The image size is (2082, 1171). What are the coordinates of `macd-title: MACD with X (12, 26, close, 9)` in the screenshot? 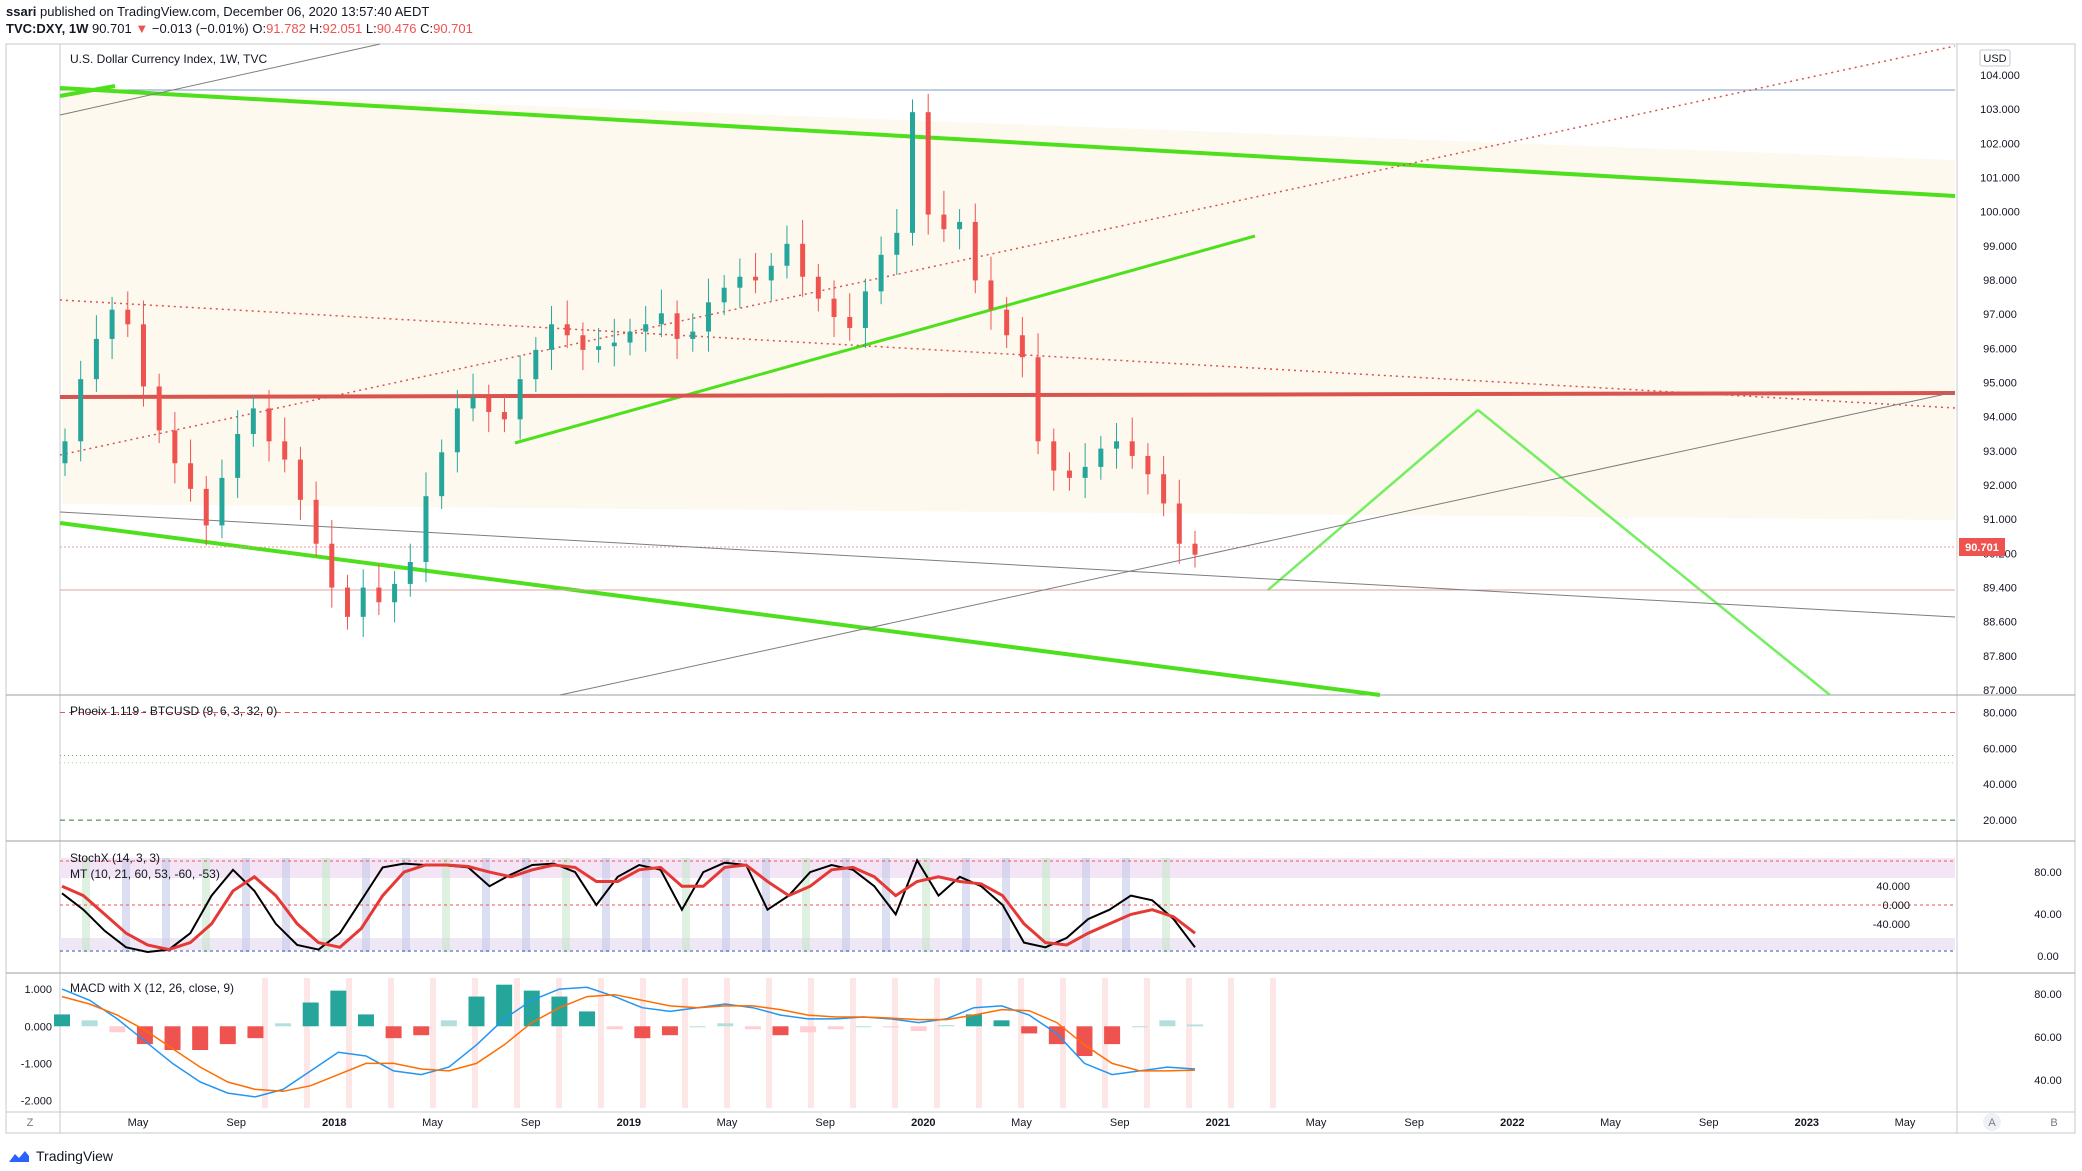 It's located at (152, 988).